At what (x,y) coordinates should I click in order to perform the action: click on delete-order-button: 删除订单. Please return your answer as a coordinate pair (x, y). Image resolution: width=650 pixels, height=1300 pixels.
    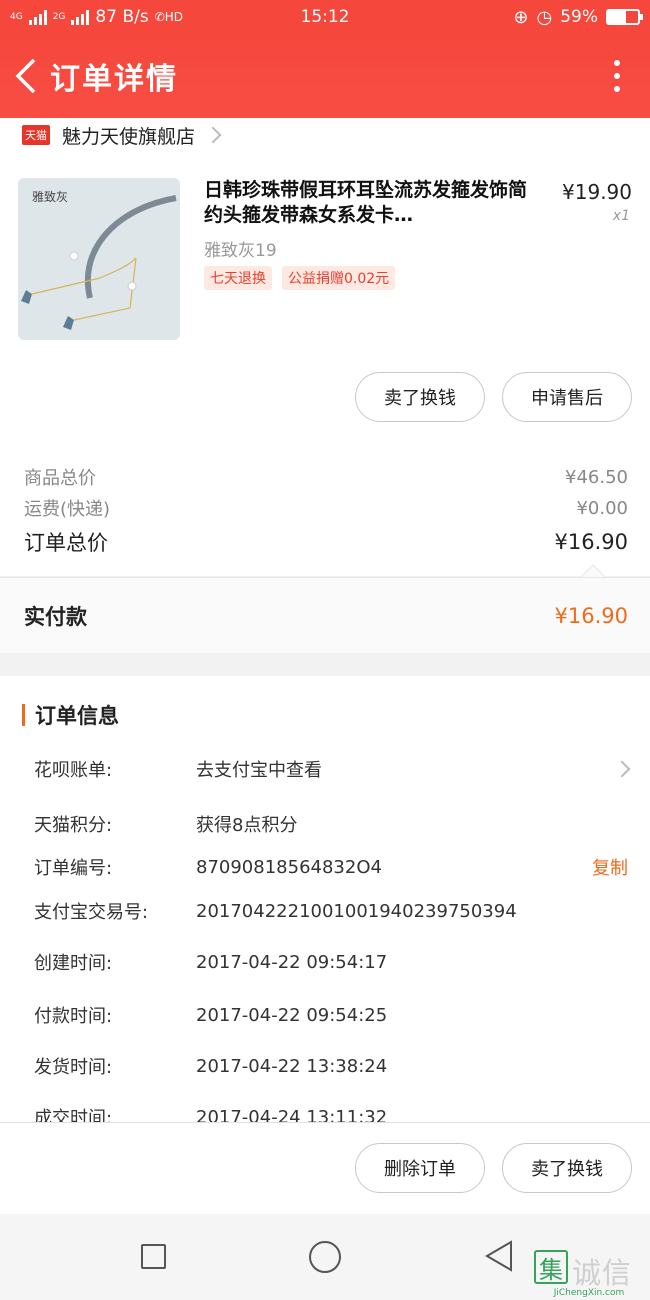
    Looking at the image, I should click on (420, 1168).